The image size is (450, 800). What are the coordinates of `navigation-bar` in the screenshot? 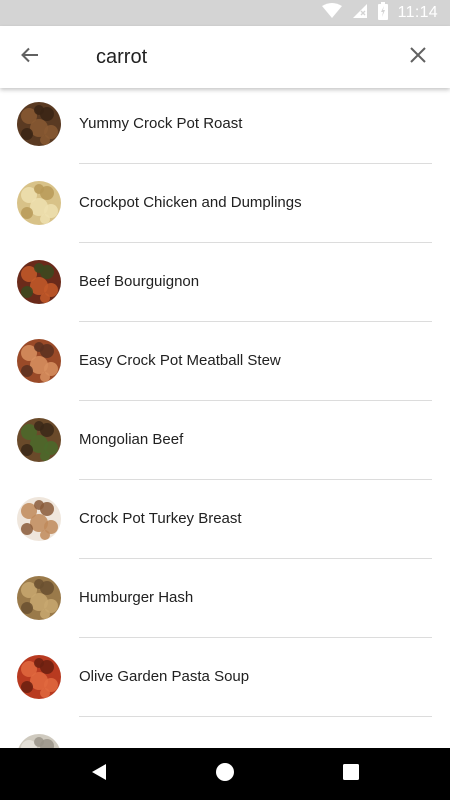 It's located at (225, 774).